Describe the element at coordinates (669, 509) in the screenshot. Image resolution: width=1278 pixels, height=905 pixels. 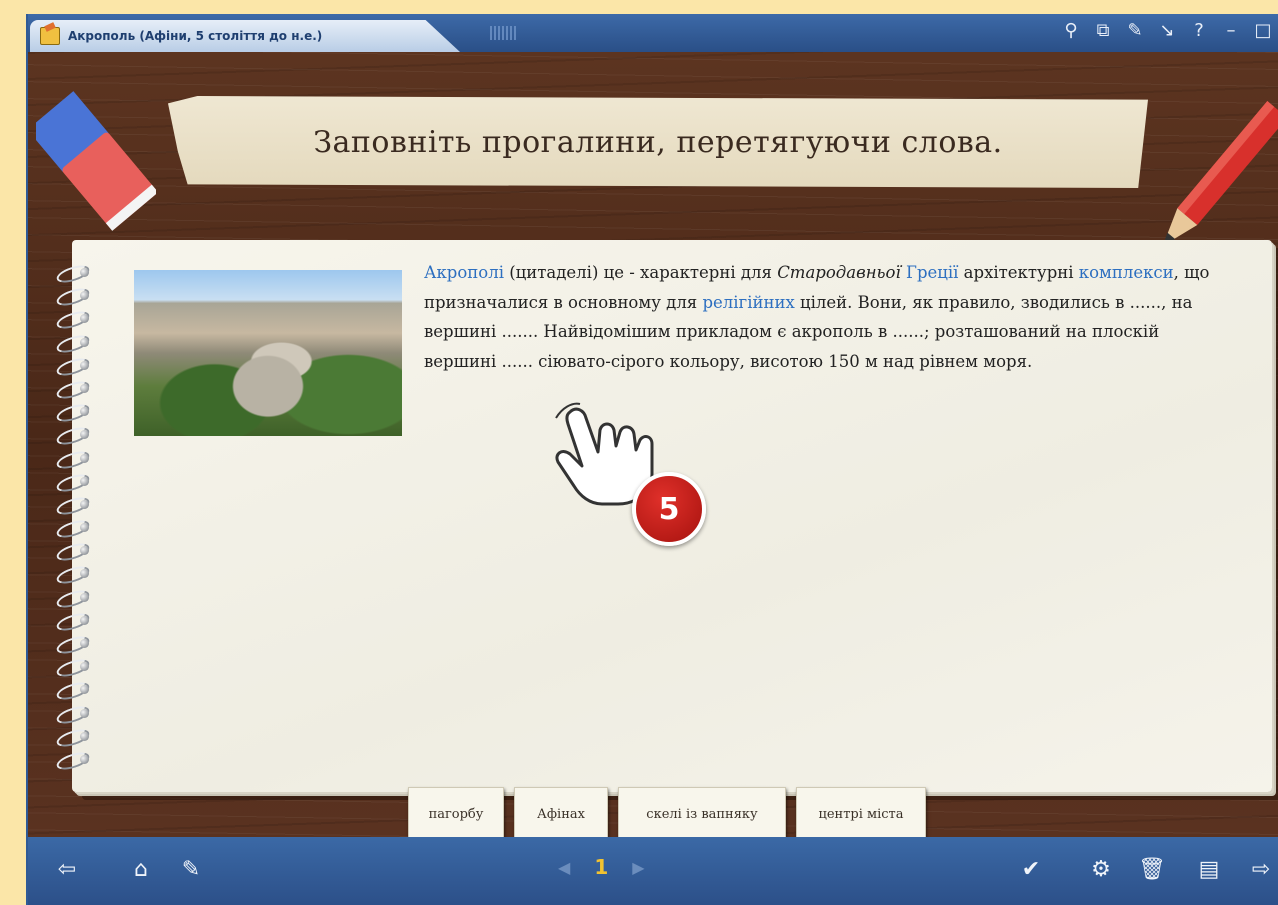
I see `step-badge: 5` at that location.